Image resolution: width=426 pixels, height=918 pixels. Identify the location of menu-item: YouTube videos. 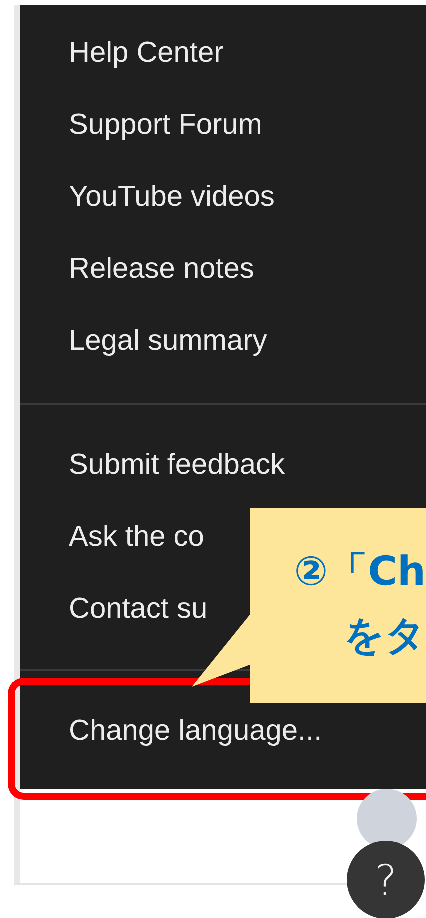
(172, 197).